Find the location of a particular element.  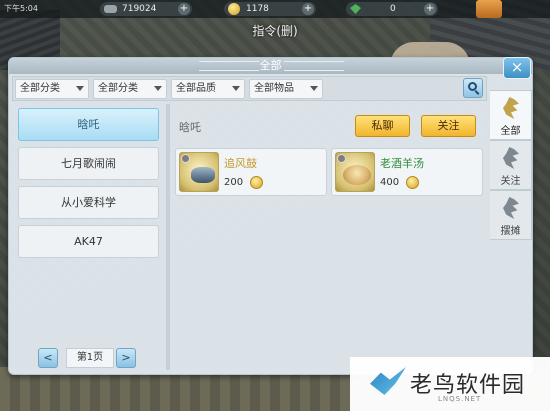

prev-page-button: < is located at coordinates (48, 358).